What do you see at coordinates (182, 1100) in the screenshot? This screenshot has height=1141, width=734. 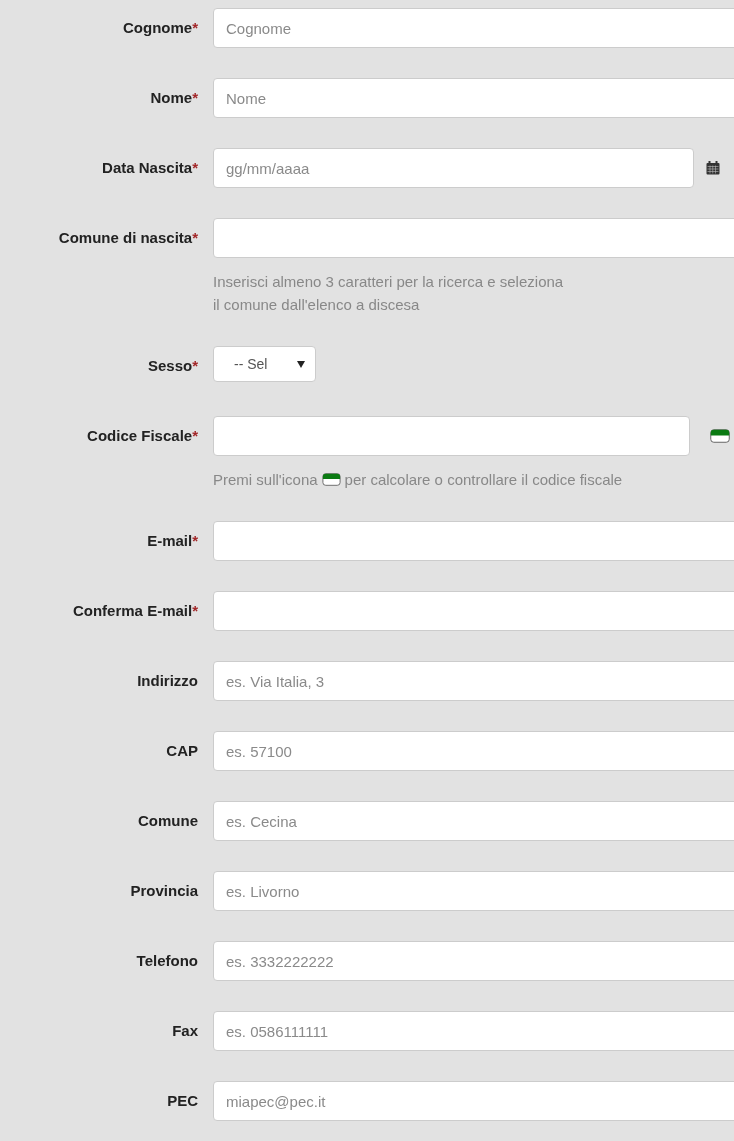 I see `field-label: PEC` at bounding box center [182, 1100].